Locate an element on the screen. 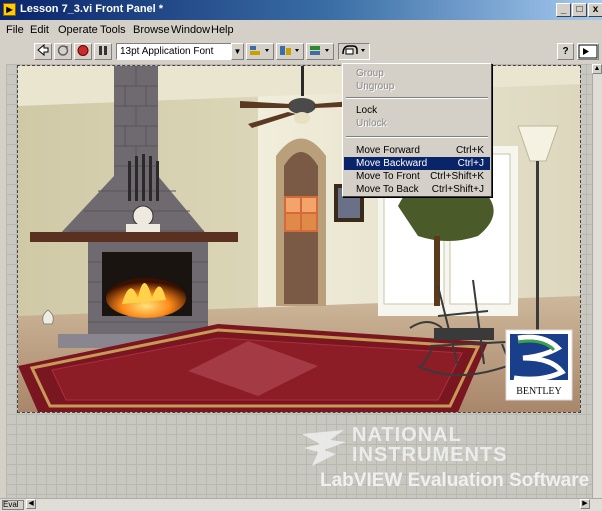 This screenshot has width=602, height=511. abort-icon is located at coordinates (83, 51).